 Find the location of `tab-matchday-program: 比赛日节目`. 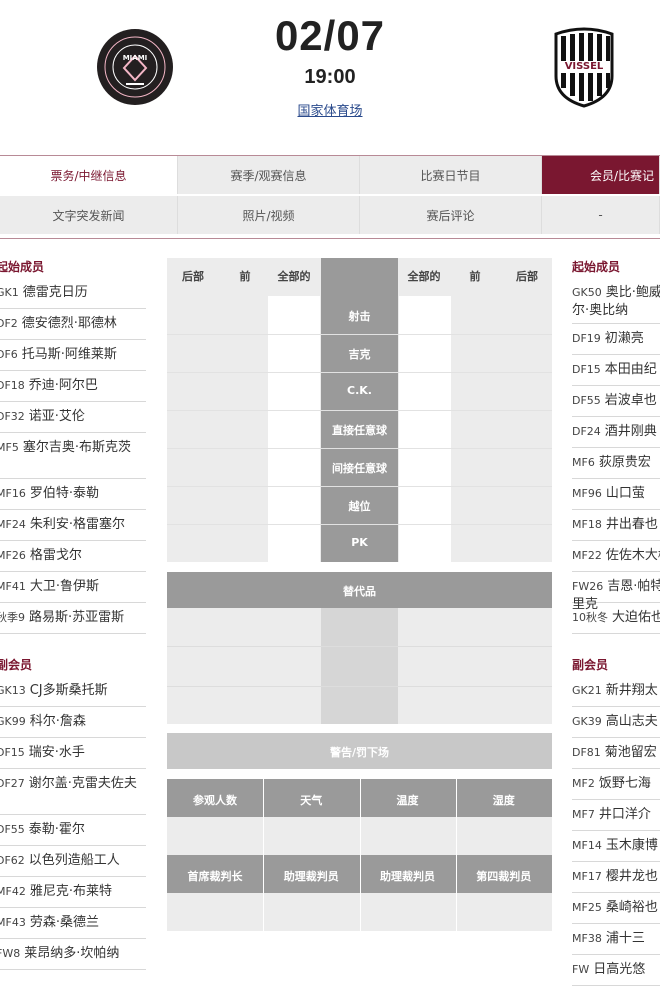

tab-matchday-program: 比赛日节目 is located at coordinates (451, 175).